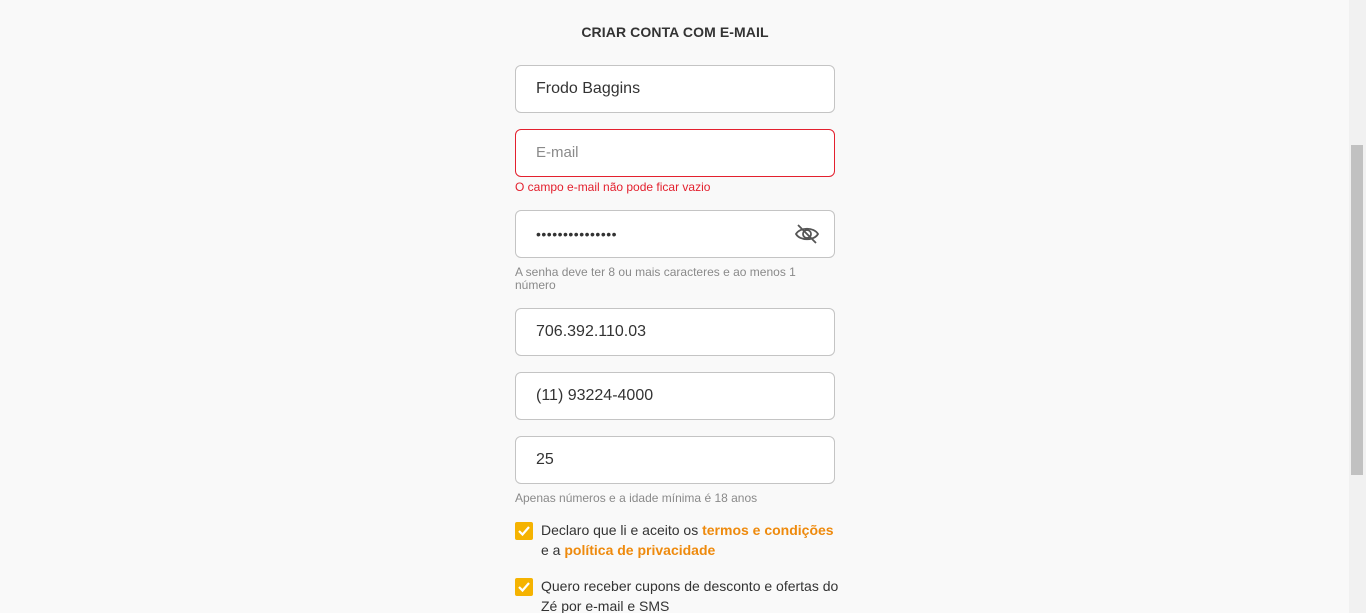 The image size is (1366, 613). I want to click on email-input, so click(666, 153).